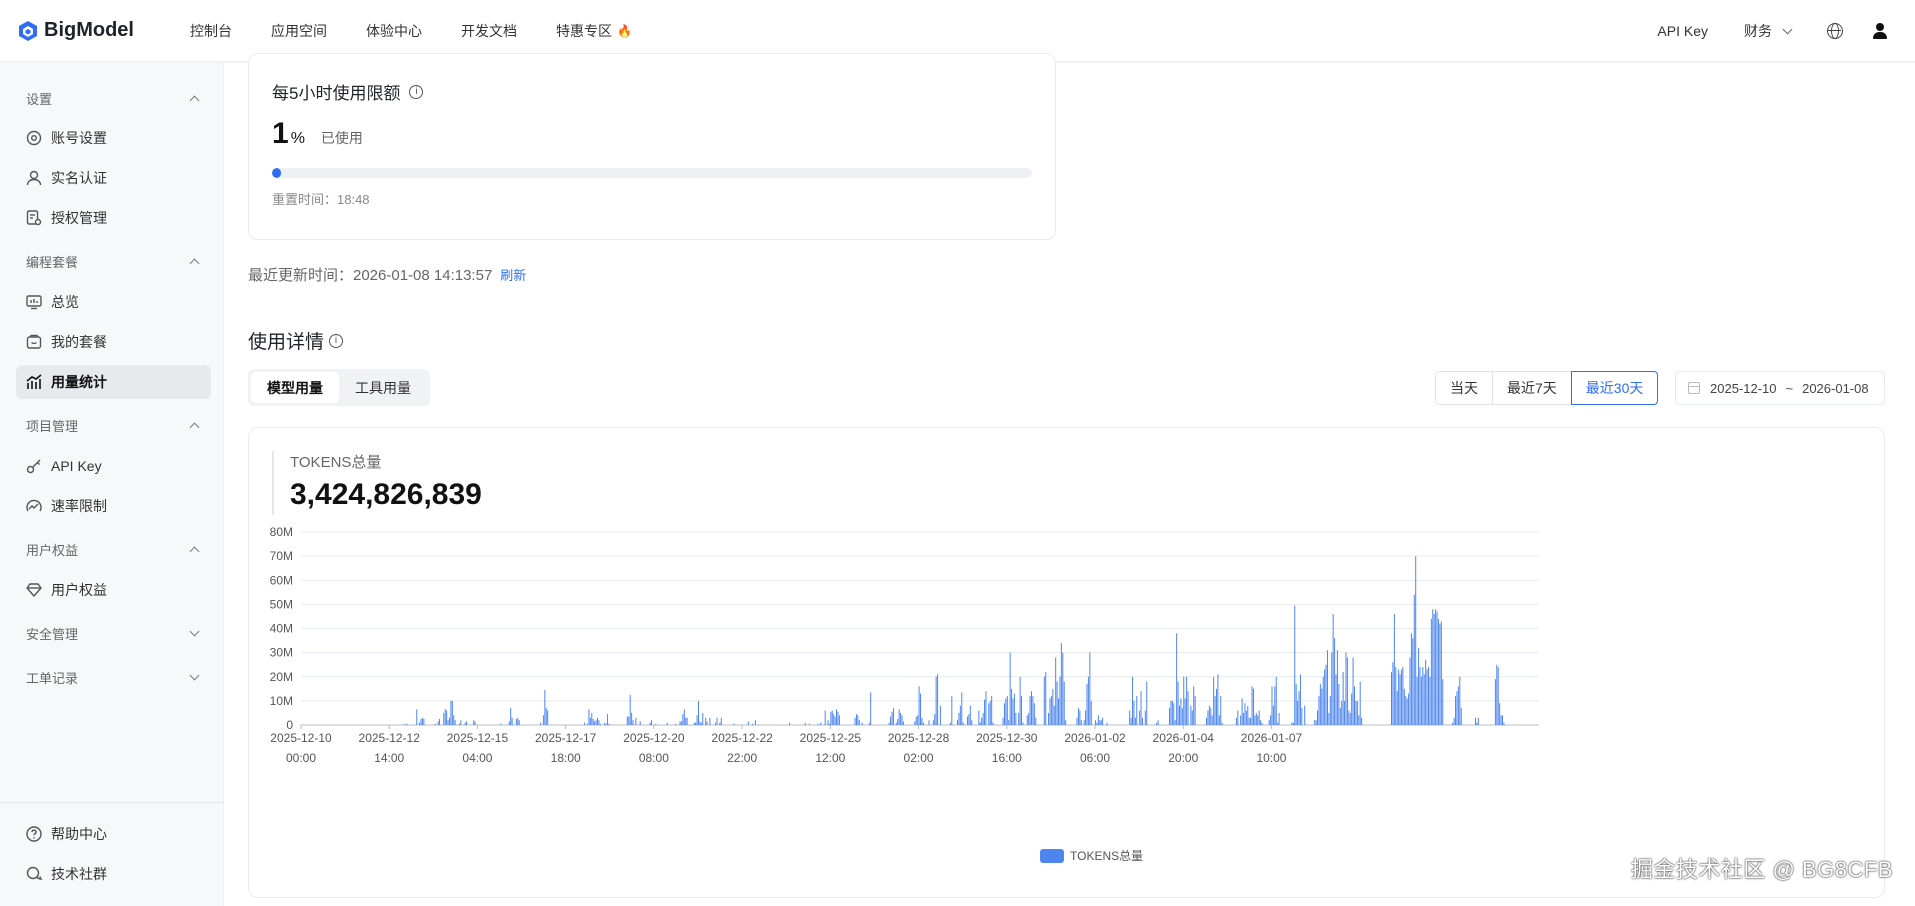 The width and height of the screenshot is (1915, 906). I want to click on sidebar-item-my-plan: 我的套餐, so click(113, 342).